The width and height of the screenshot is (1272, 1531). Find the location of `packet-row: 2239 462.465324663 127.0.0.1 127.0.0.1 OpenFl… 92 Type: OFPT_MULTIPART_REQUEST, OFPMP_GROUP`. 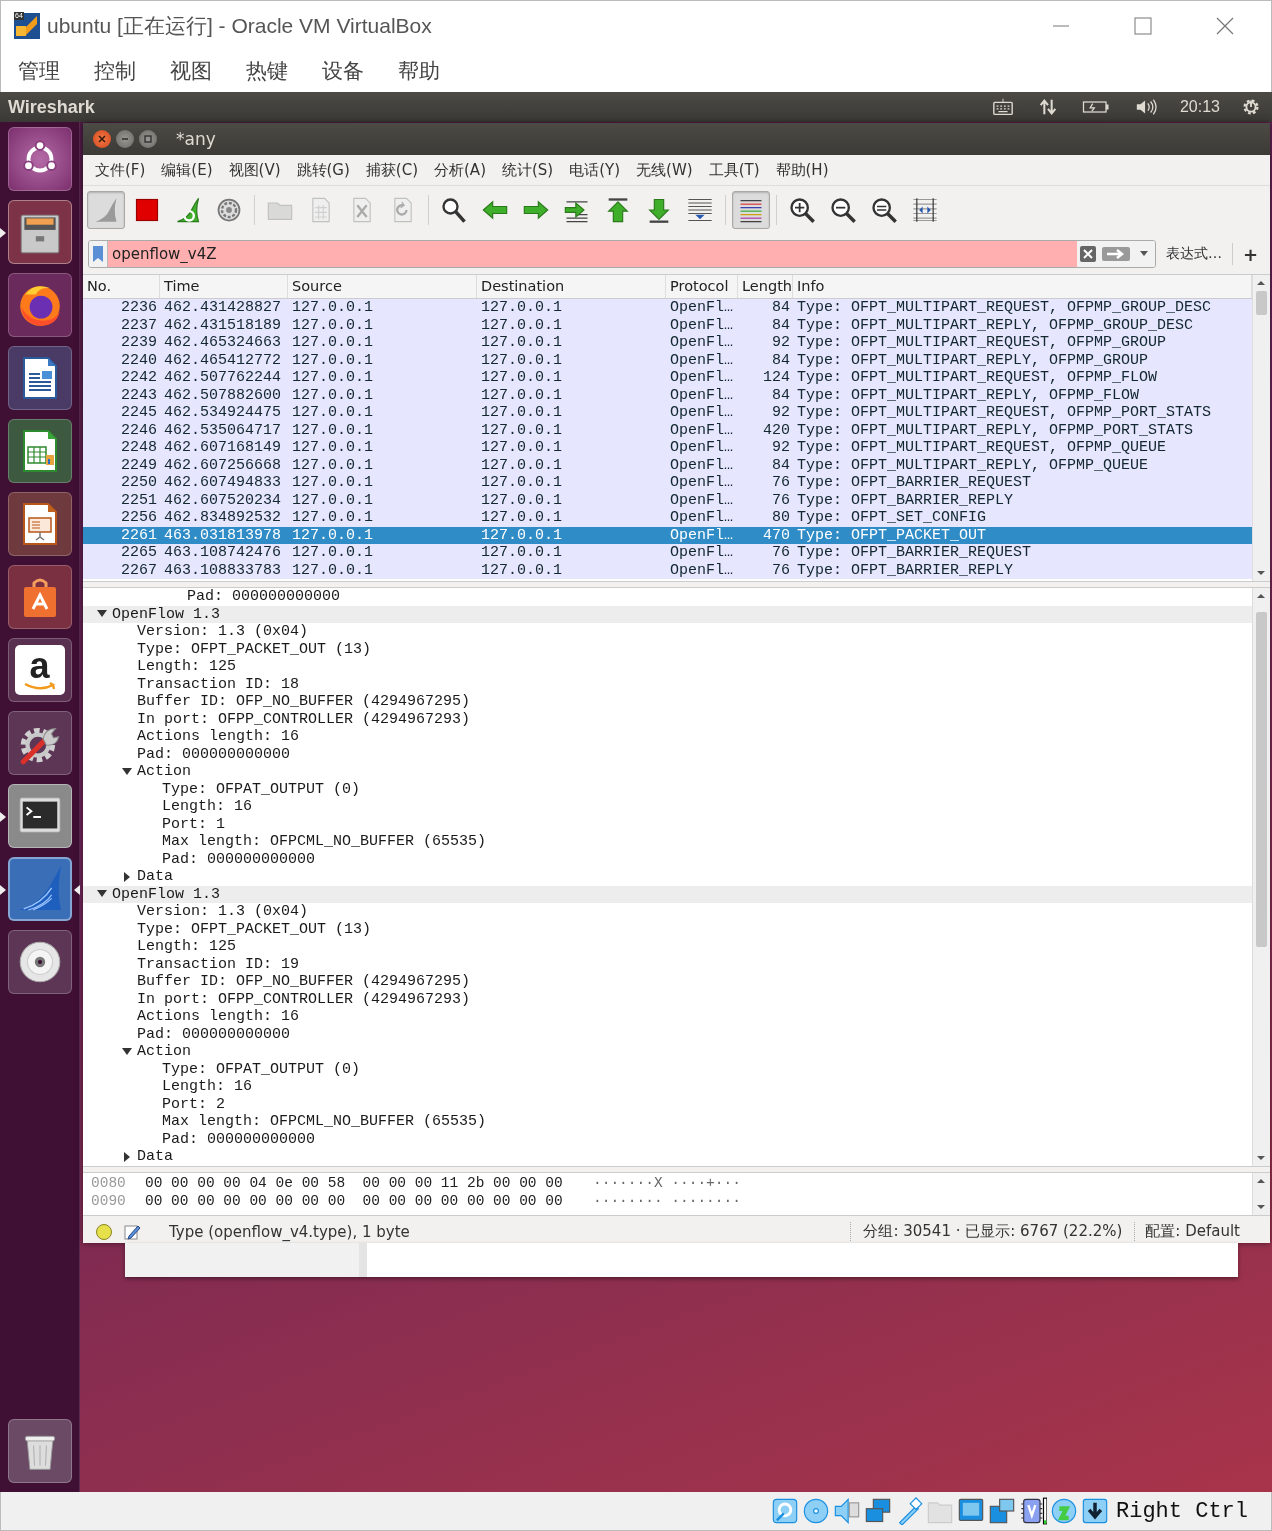

packet-row: 2239 462.465324663 127.0.0.1 127.0.0.1 OpenFl… 92 Type: OFPT_MULTIPART_REQUEST, OFPMP_GROUP is located at coordinates (667, 343).